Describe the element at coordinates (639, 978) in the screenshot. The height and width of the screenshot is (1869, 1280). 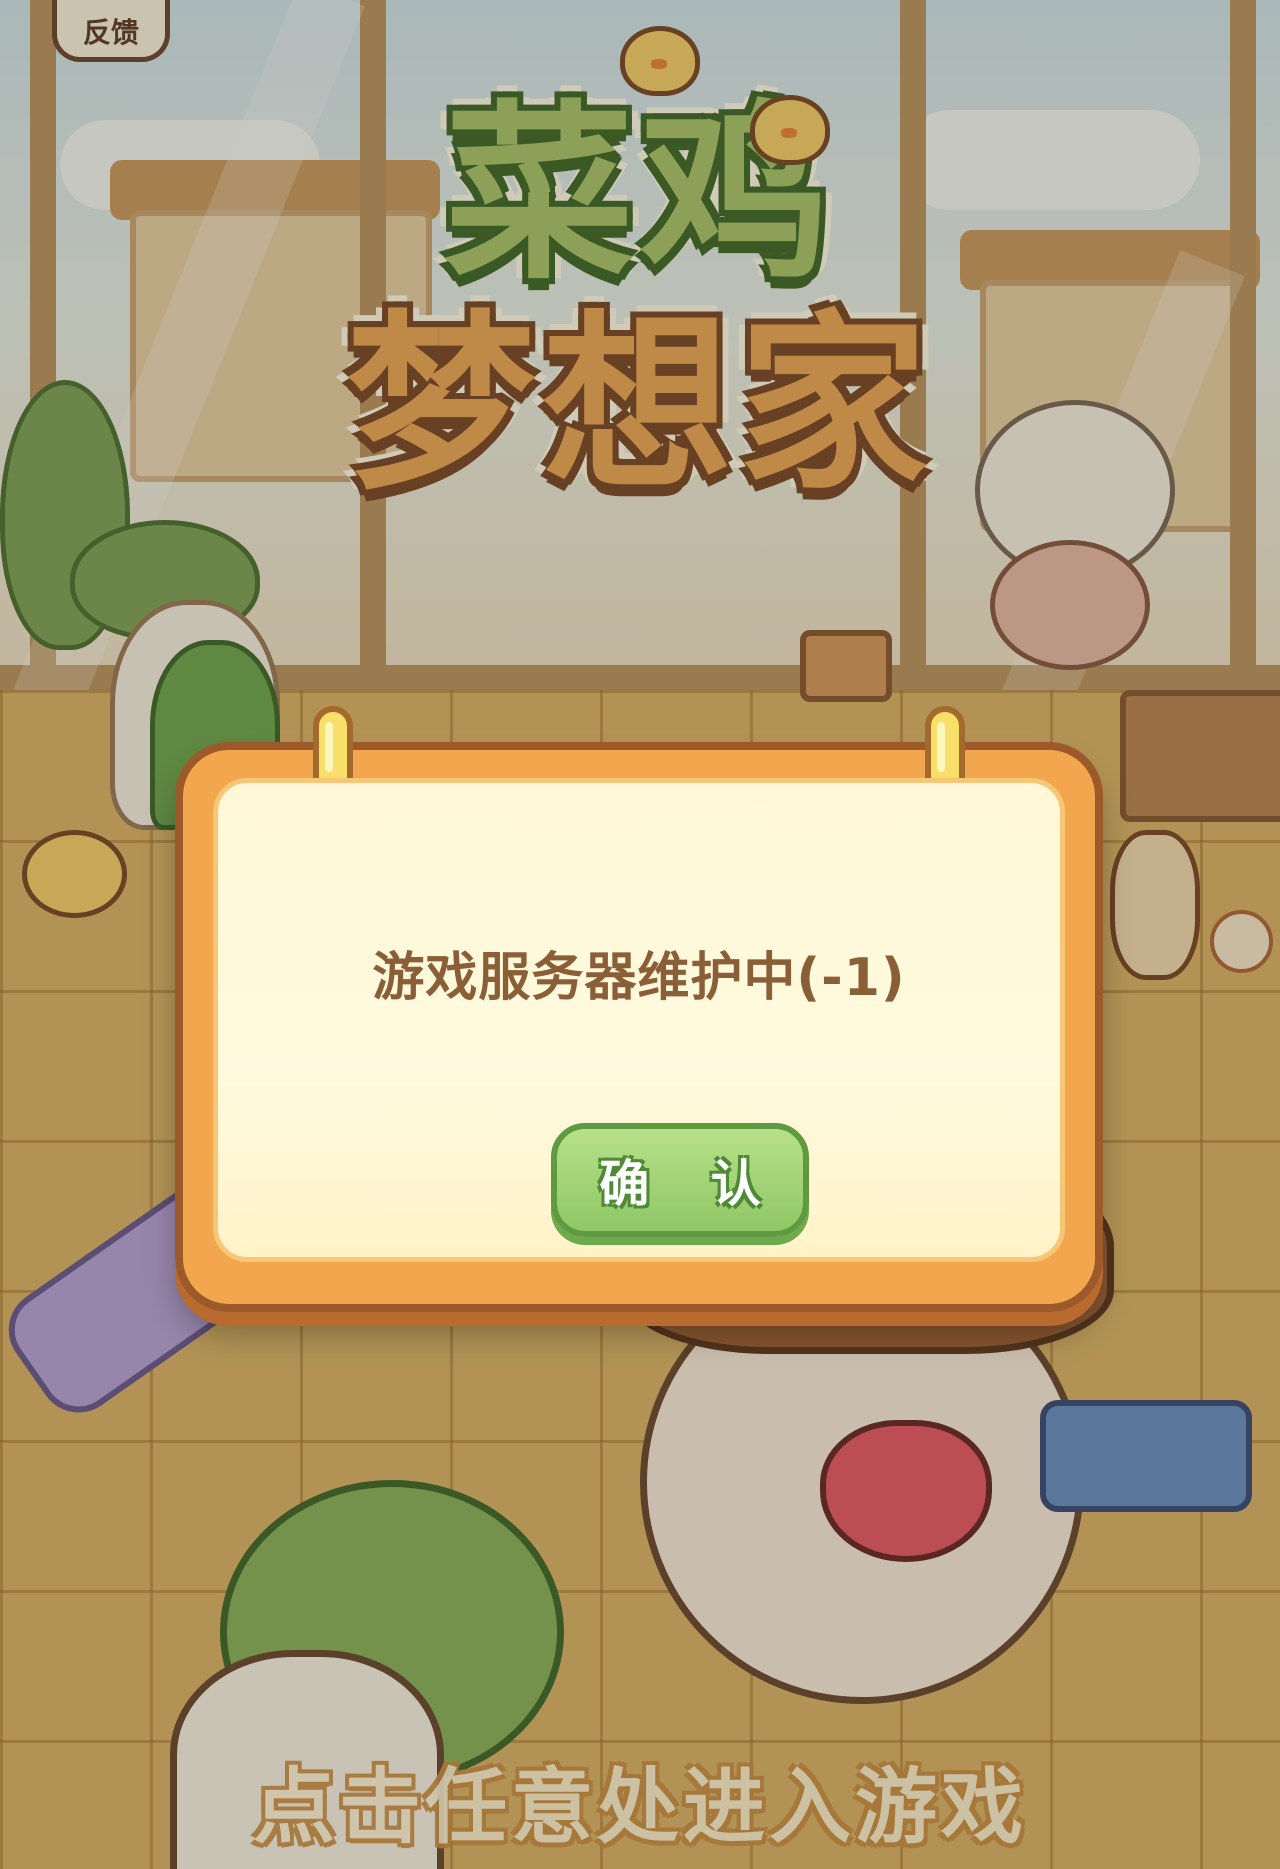
I see `dialog-message: 游戏服务器维护中(-1)` at that location.